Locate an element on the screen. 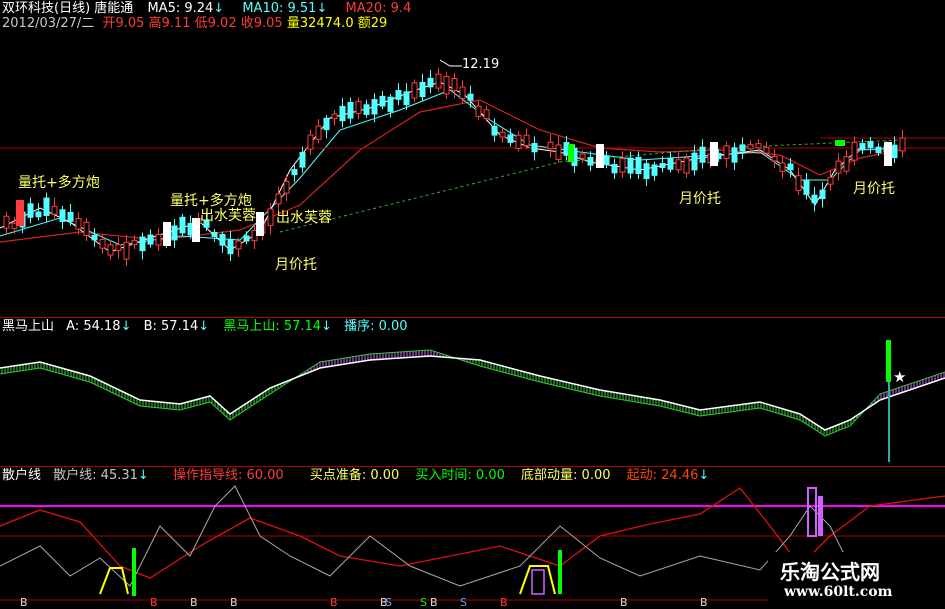  annotation-lotus-1: 出水芙蓉 is located at coordinates (228, 216).